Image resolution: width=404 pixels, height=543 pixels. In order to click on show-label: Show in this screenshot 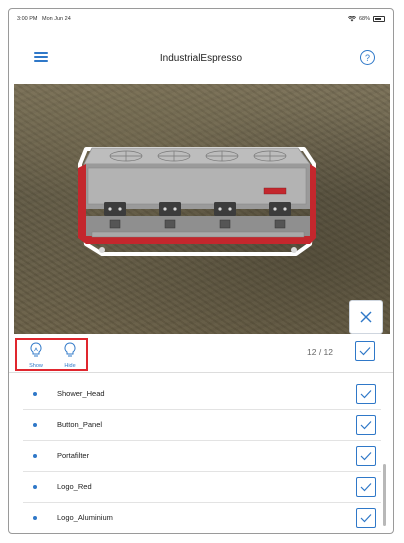, I will do `click(36, 366)`.